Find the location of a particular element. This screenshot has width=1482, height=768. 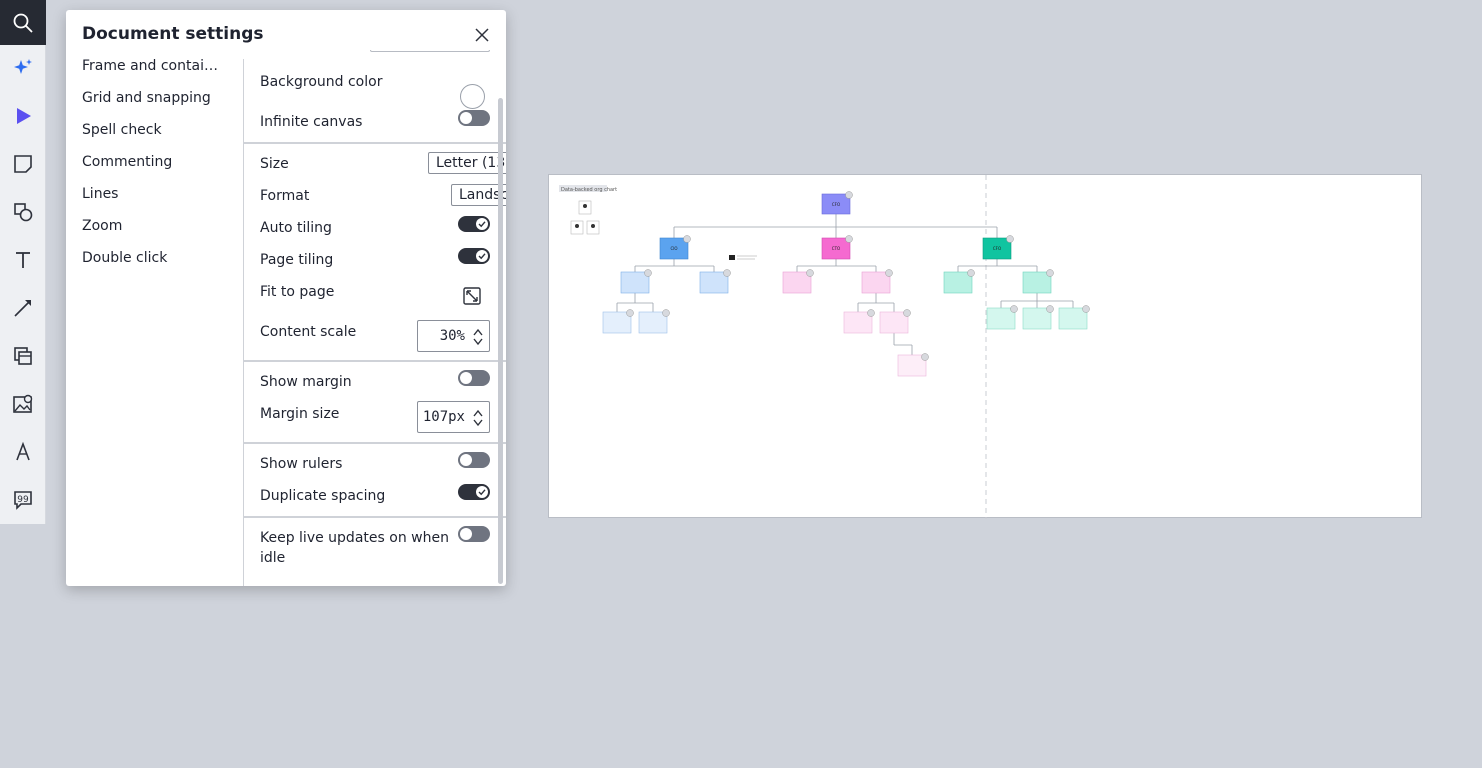

chart-title: Data-backed org chart is located at coordinates (589, 190).